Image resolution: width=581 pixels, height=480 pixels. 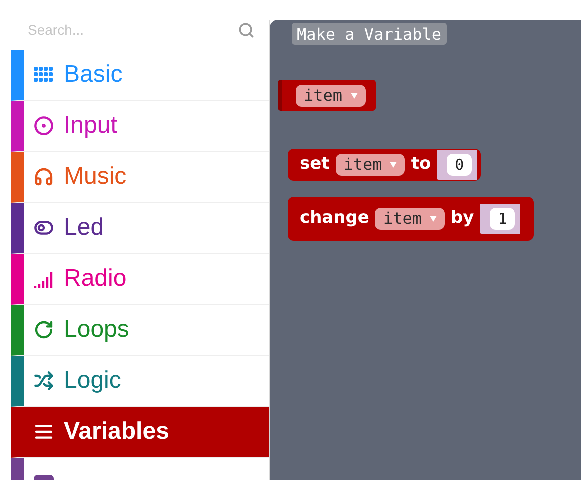 I want to click on headphones-icon, so click(x=44, y=177).